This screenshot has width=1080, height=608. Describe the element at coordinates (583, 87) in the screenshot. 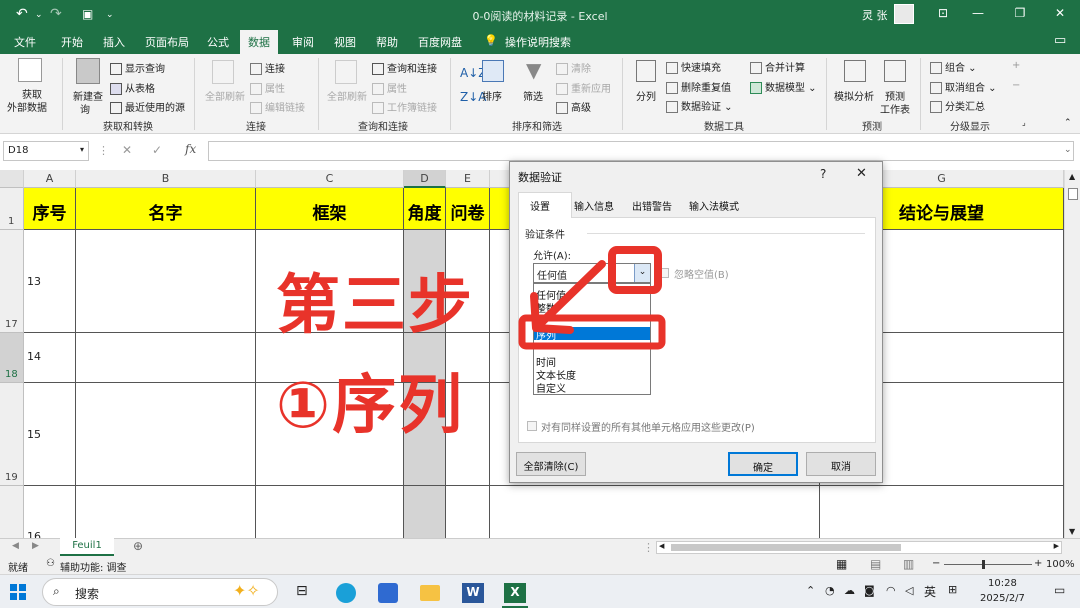

I see `reapply-button: 重新应用` at that location.